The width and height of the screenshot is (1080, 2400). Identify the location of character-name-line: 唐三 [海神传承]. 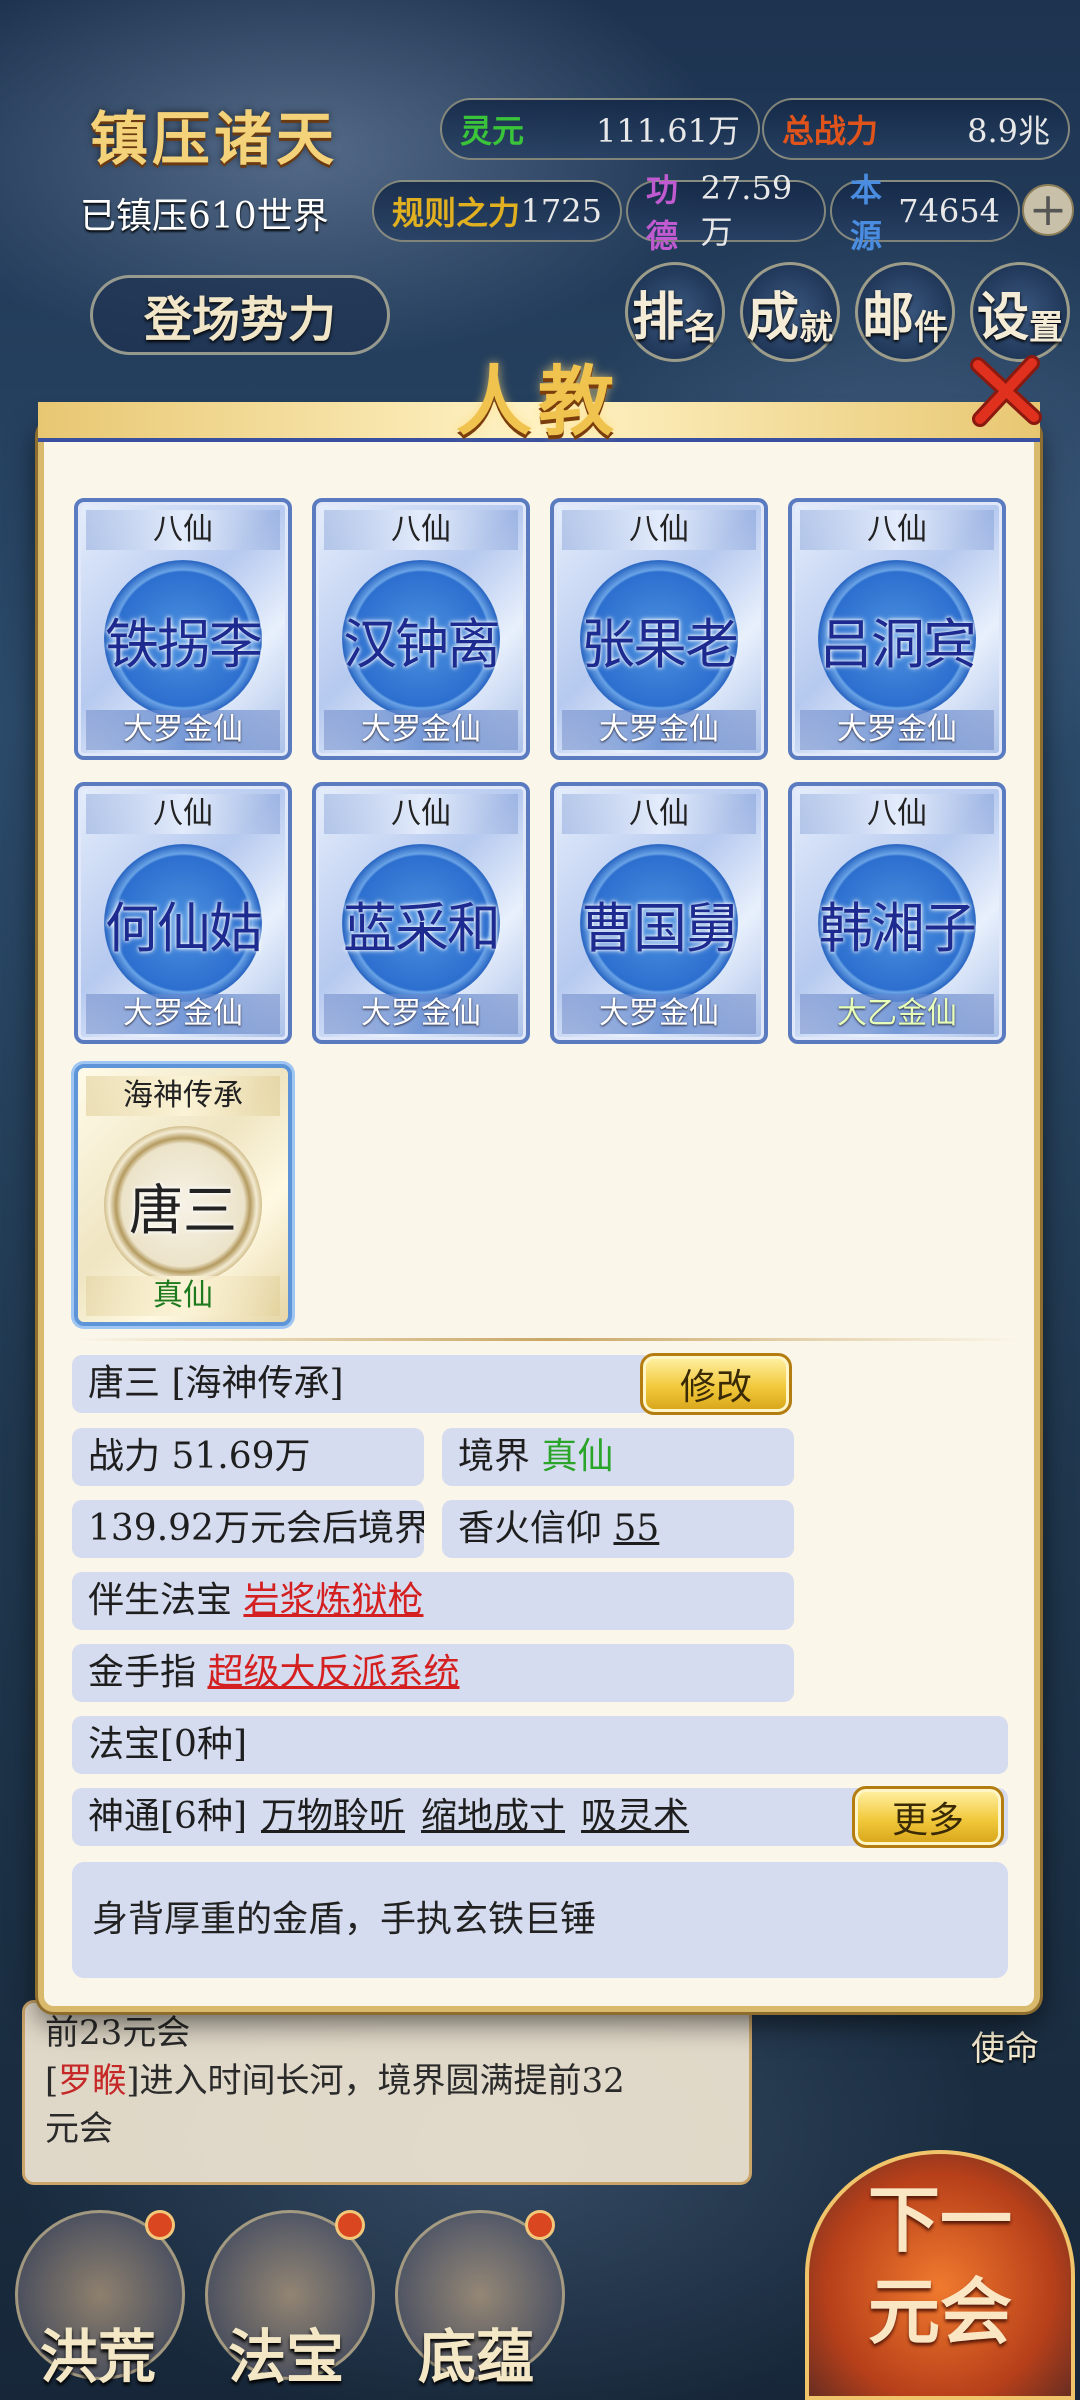
(362, 1384).